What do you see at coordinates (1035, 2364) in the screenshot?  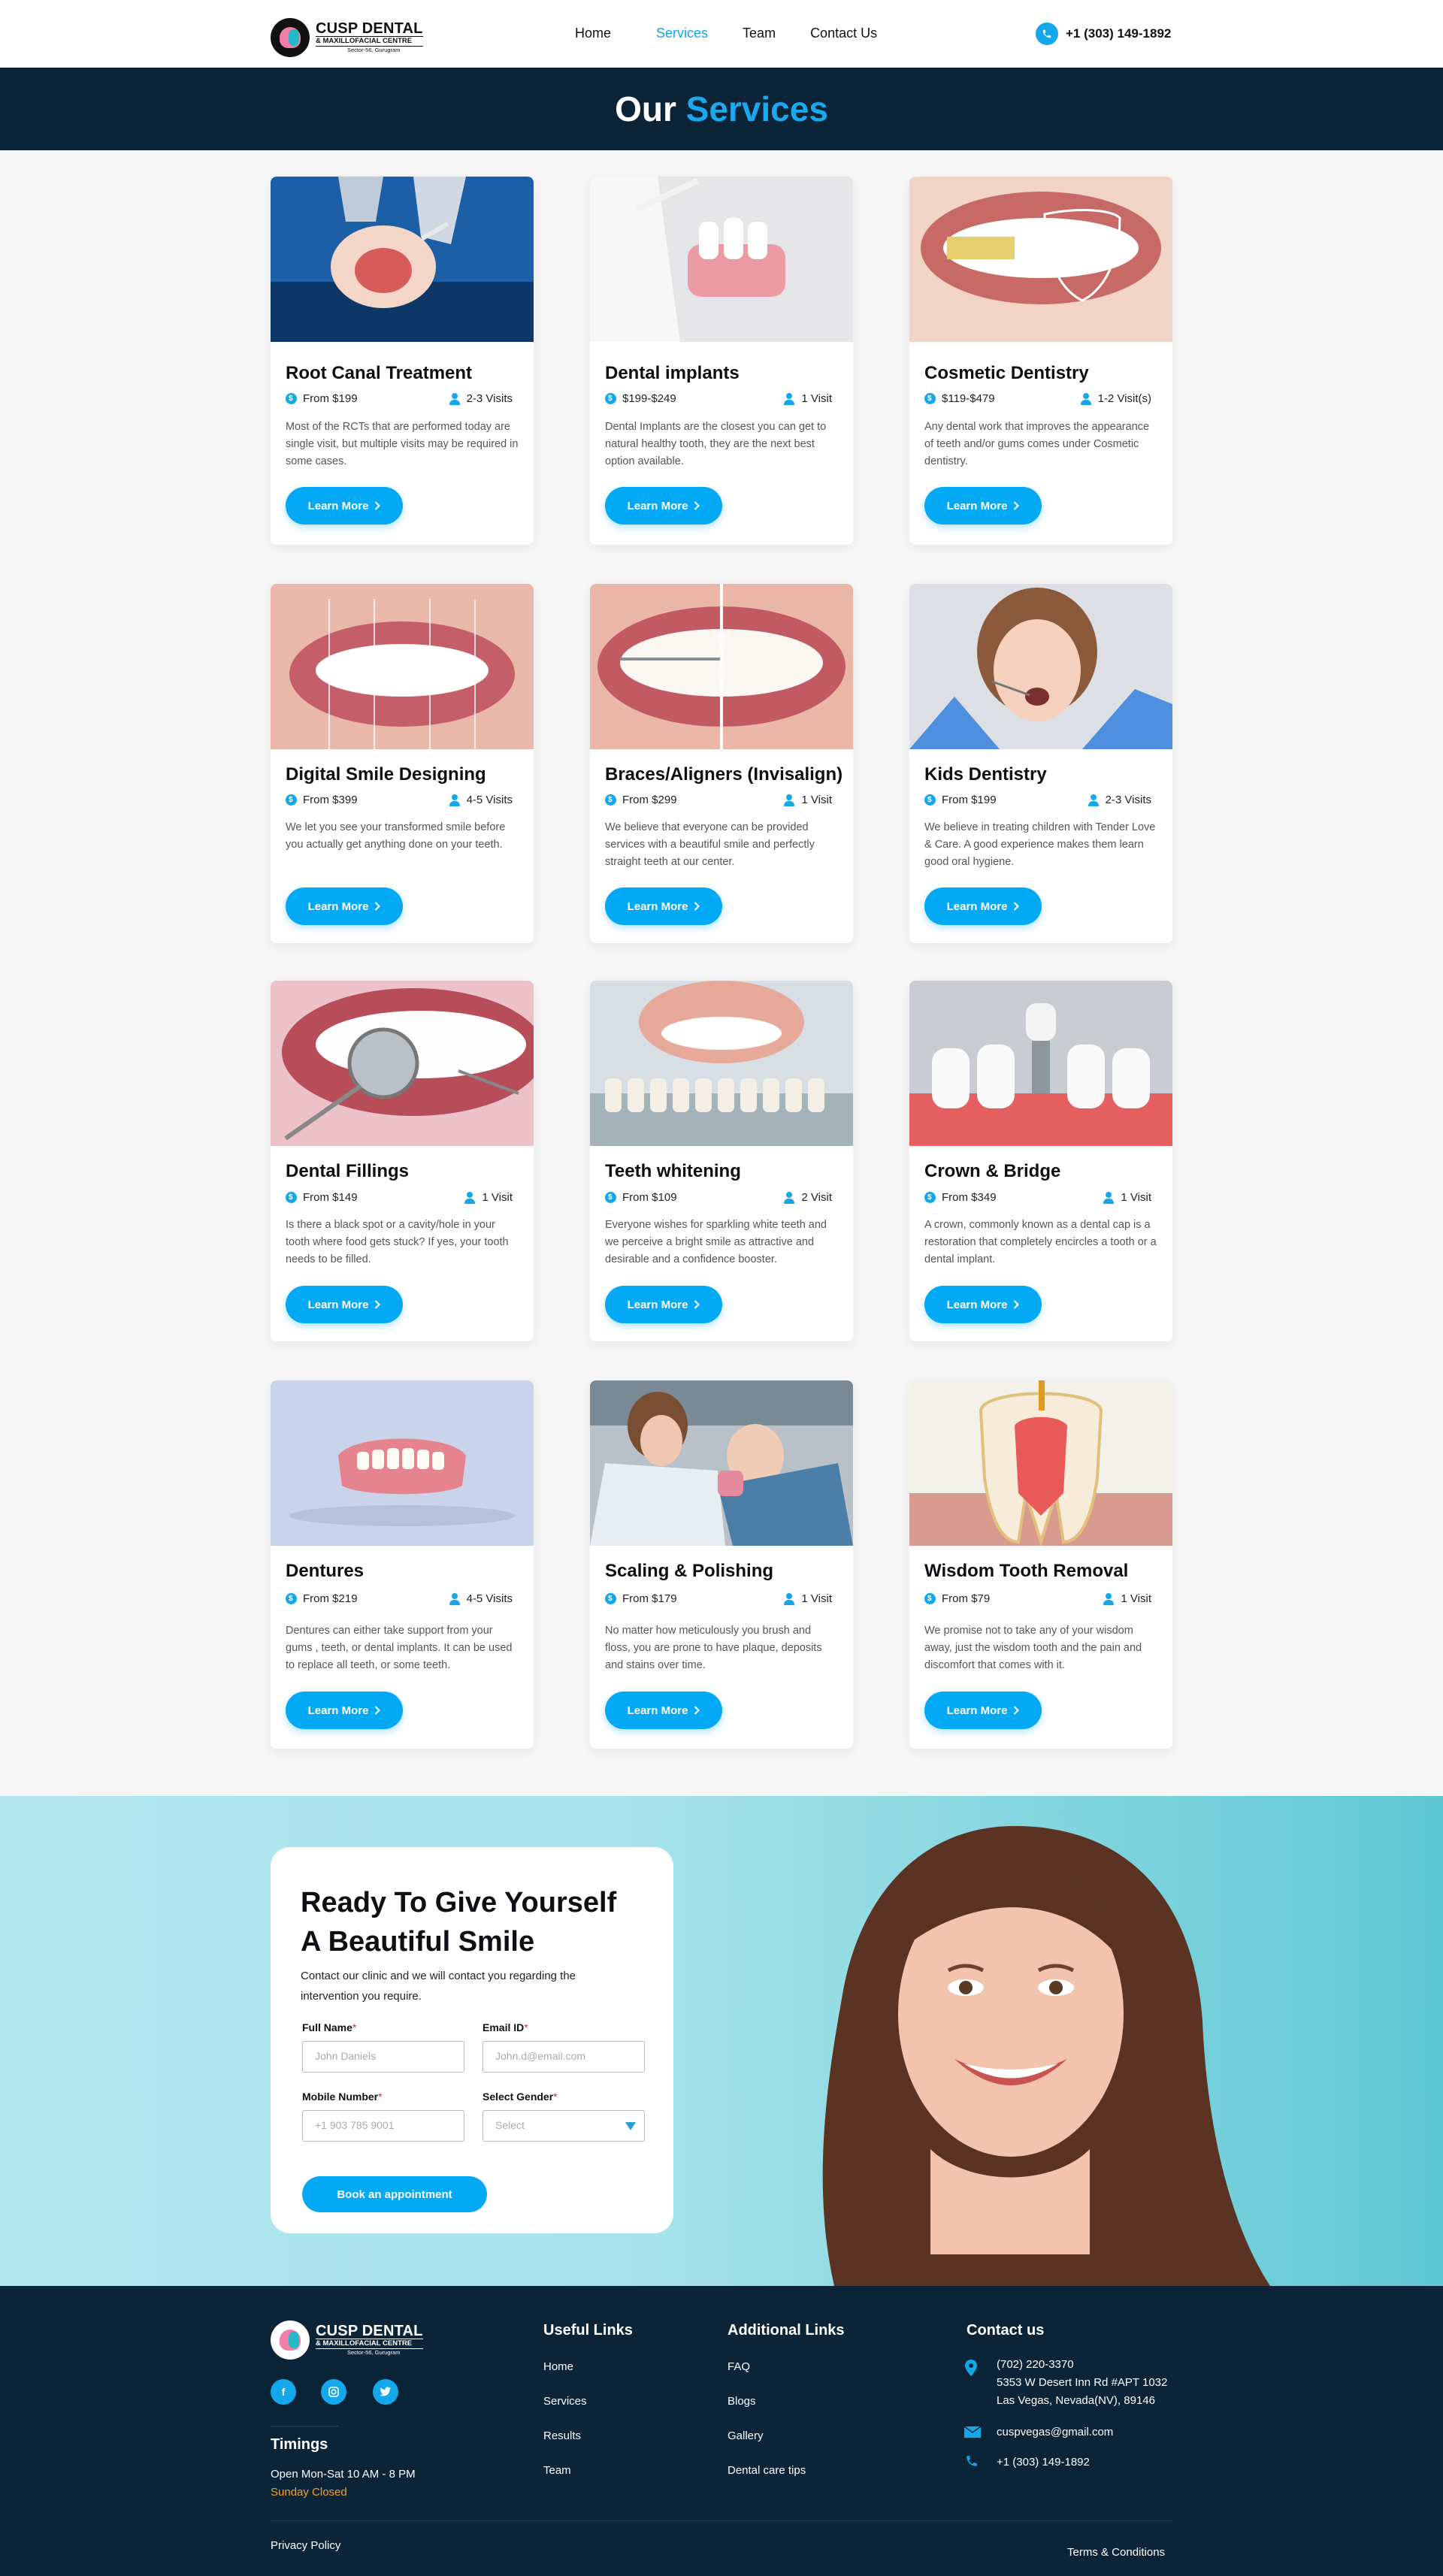 I see `contact-phone-1: (702) 220-3370` at bounding box center [1035, 2364].